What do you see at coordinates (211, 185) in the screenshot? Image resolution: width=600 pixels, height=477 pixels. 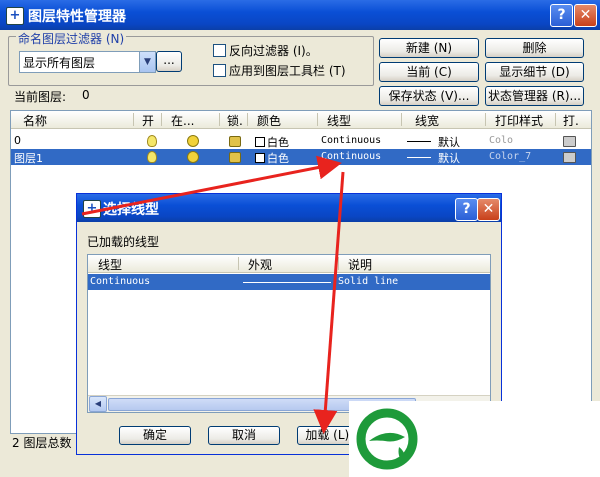 I see `arrow-to-linetype` at bounding box center [211, 185].